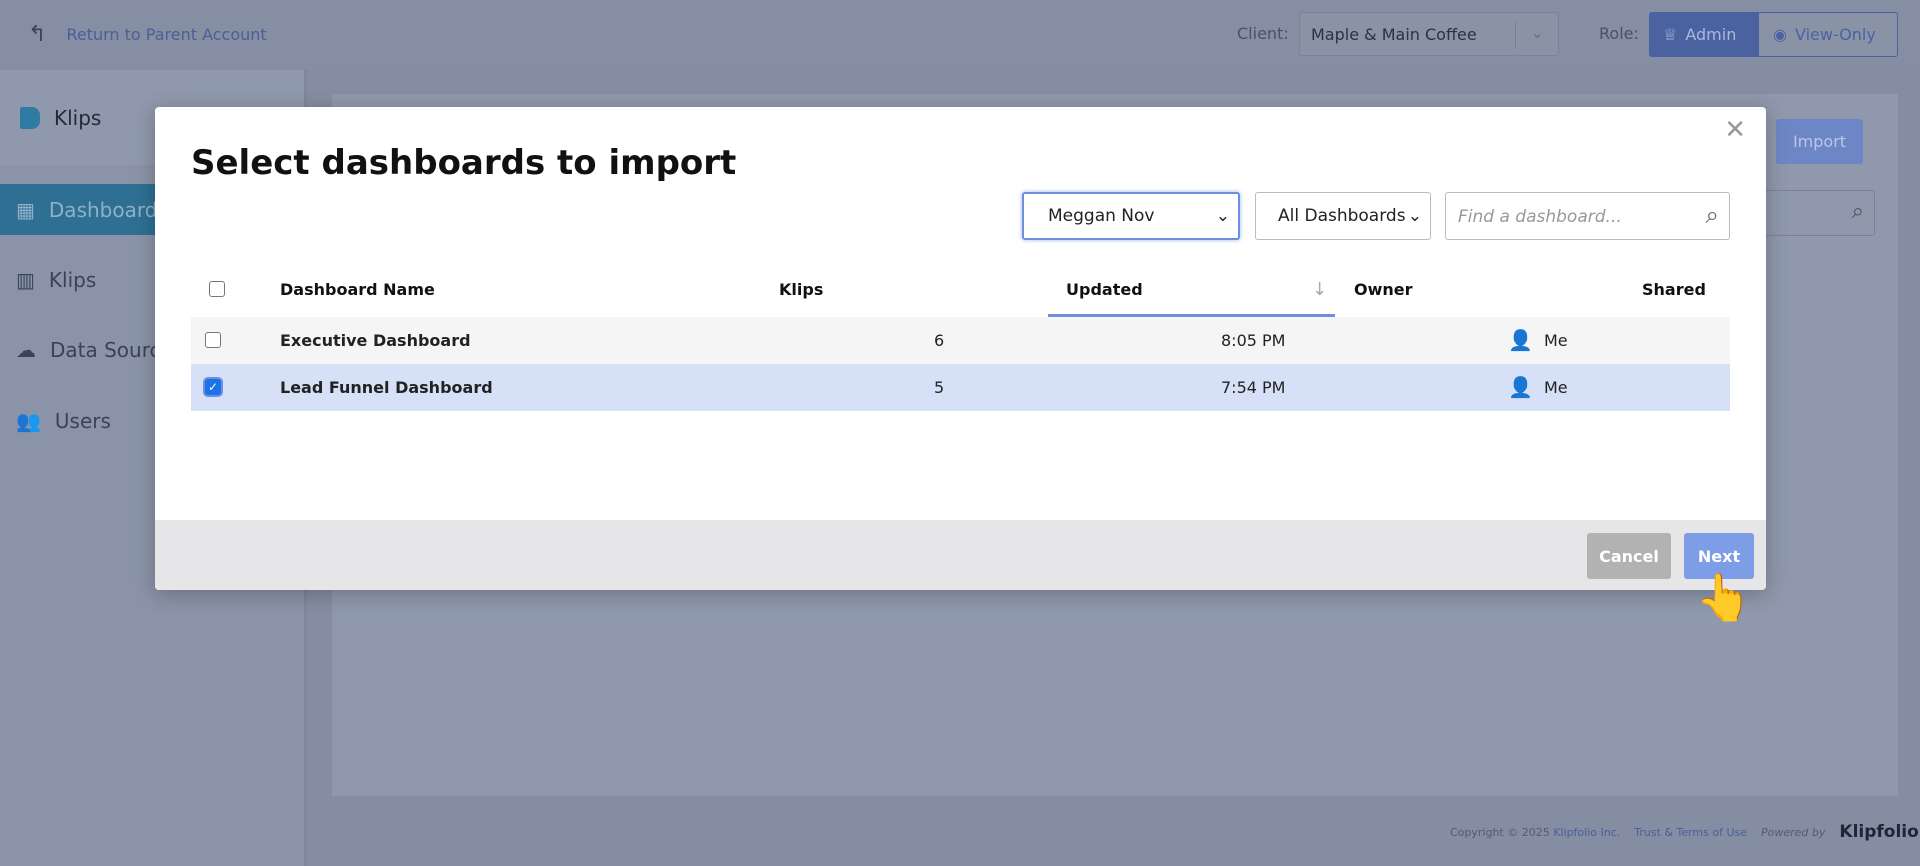 Image resolution: width=1920 pixels, height=866 pixels. What do you see at coordinates (1735, 130) in the screenshot?
I see `close-icon: ✕` at bounding box center [1735, 130].